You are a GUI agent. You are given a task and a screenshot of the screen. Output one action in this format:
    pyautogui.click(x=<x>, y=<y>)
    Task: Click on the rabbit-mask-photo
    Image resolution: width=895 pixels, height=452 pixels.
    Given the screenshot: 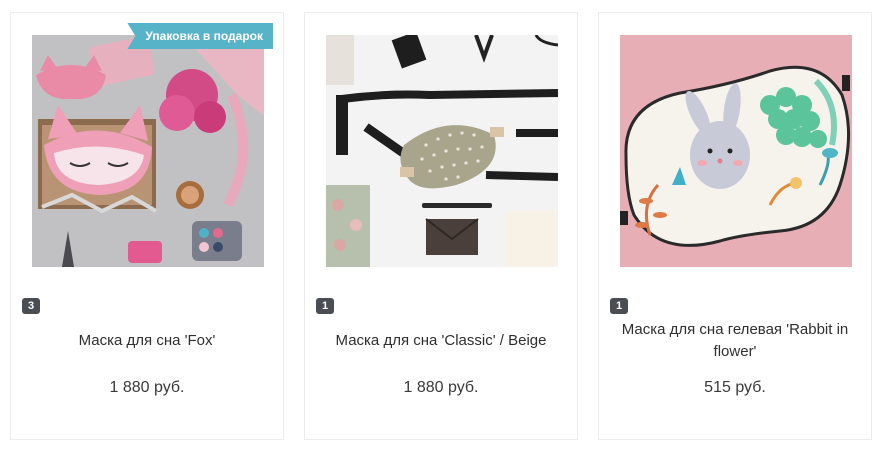 What is the action you would take?
    pyautogui.click(x=736, y=151)
    